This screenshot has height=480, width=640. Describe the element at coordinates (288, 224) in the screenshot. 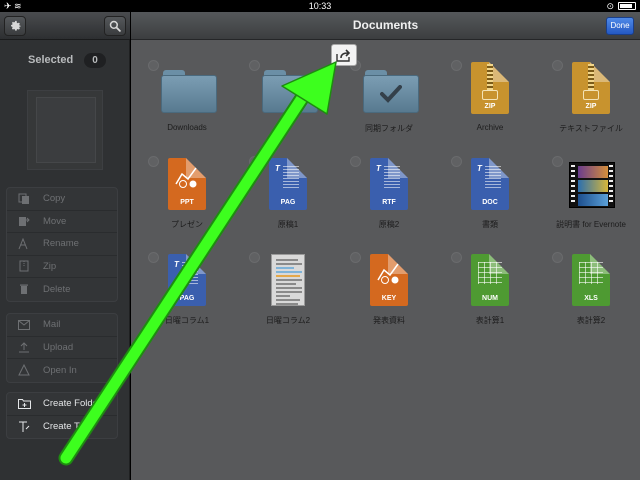

I see `file-name-label: 原稿1` at that location.